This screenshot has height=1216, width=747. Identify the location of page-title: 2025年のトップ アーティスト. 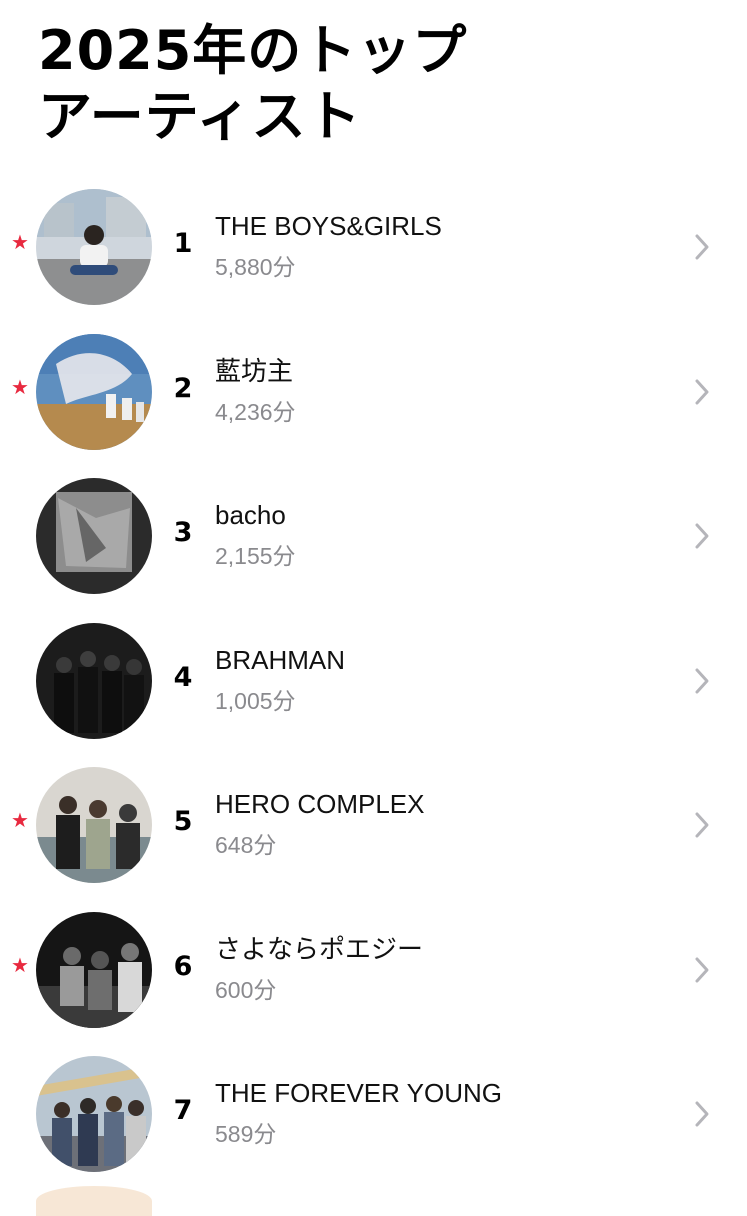
(252, 84).